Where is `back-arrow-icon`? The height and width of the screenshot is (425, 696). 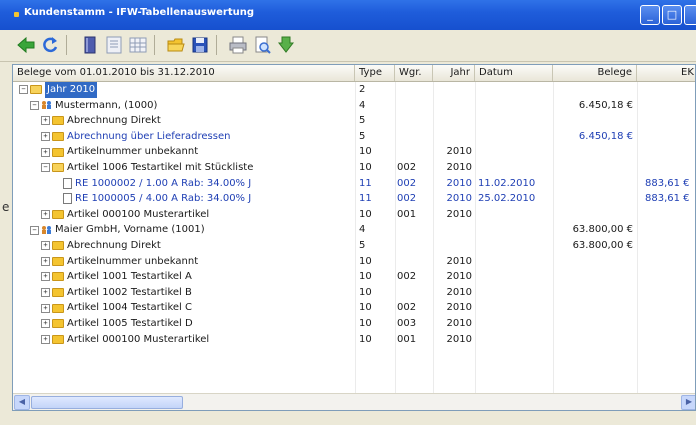
back-arrow-icon is located at coordinates (26, 45).